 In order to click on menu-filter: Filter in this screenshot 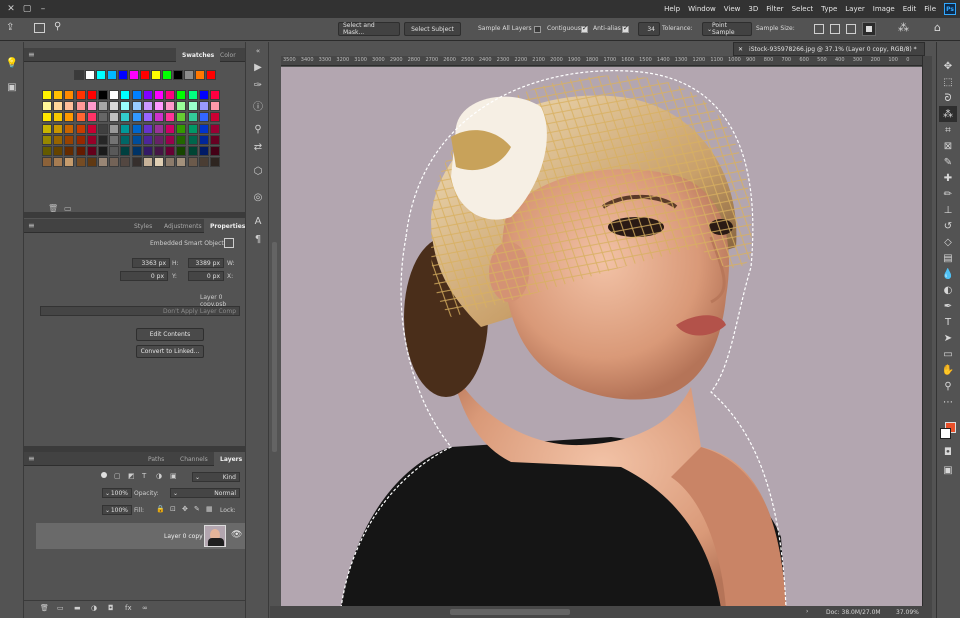, I will do `click(774, 9)`.